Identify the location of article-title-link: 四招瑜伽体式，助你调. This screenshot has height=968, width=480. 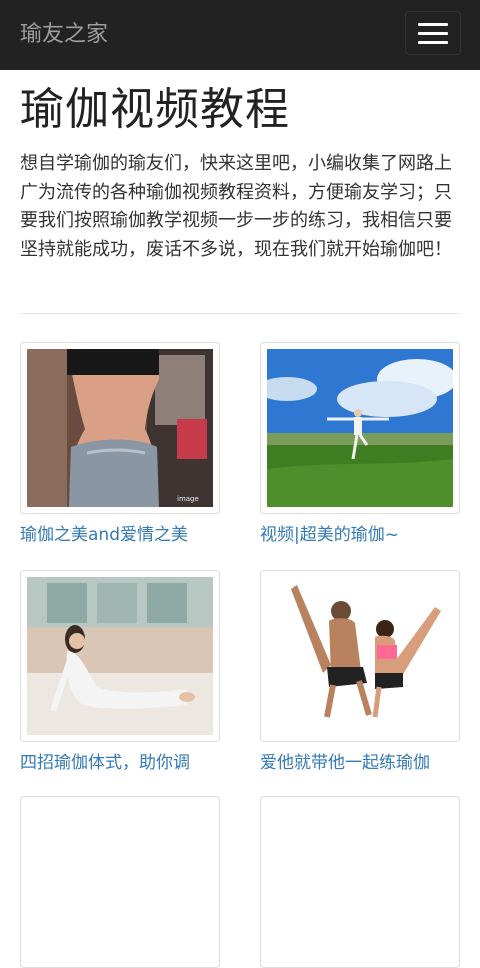
(120, 763).